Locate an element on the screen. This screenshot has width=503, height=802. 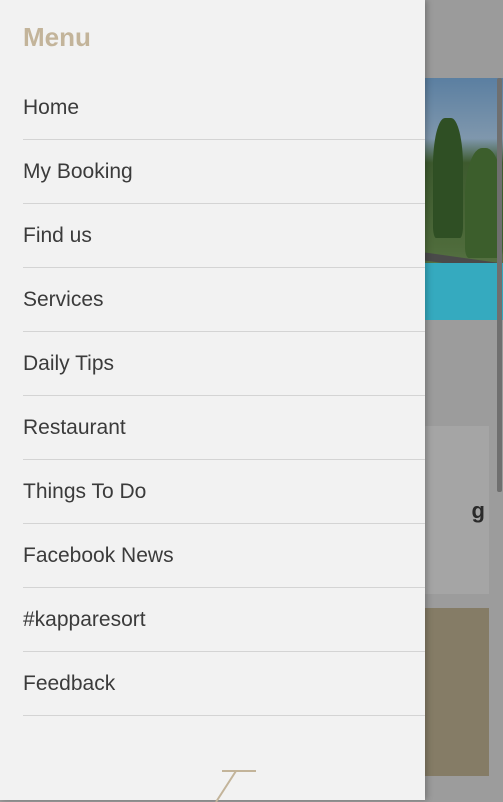
menu-item-feedback: Feedback is located at coordinates (224, 684).